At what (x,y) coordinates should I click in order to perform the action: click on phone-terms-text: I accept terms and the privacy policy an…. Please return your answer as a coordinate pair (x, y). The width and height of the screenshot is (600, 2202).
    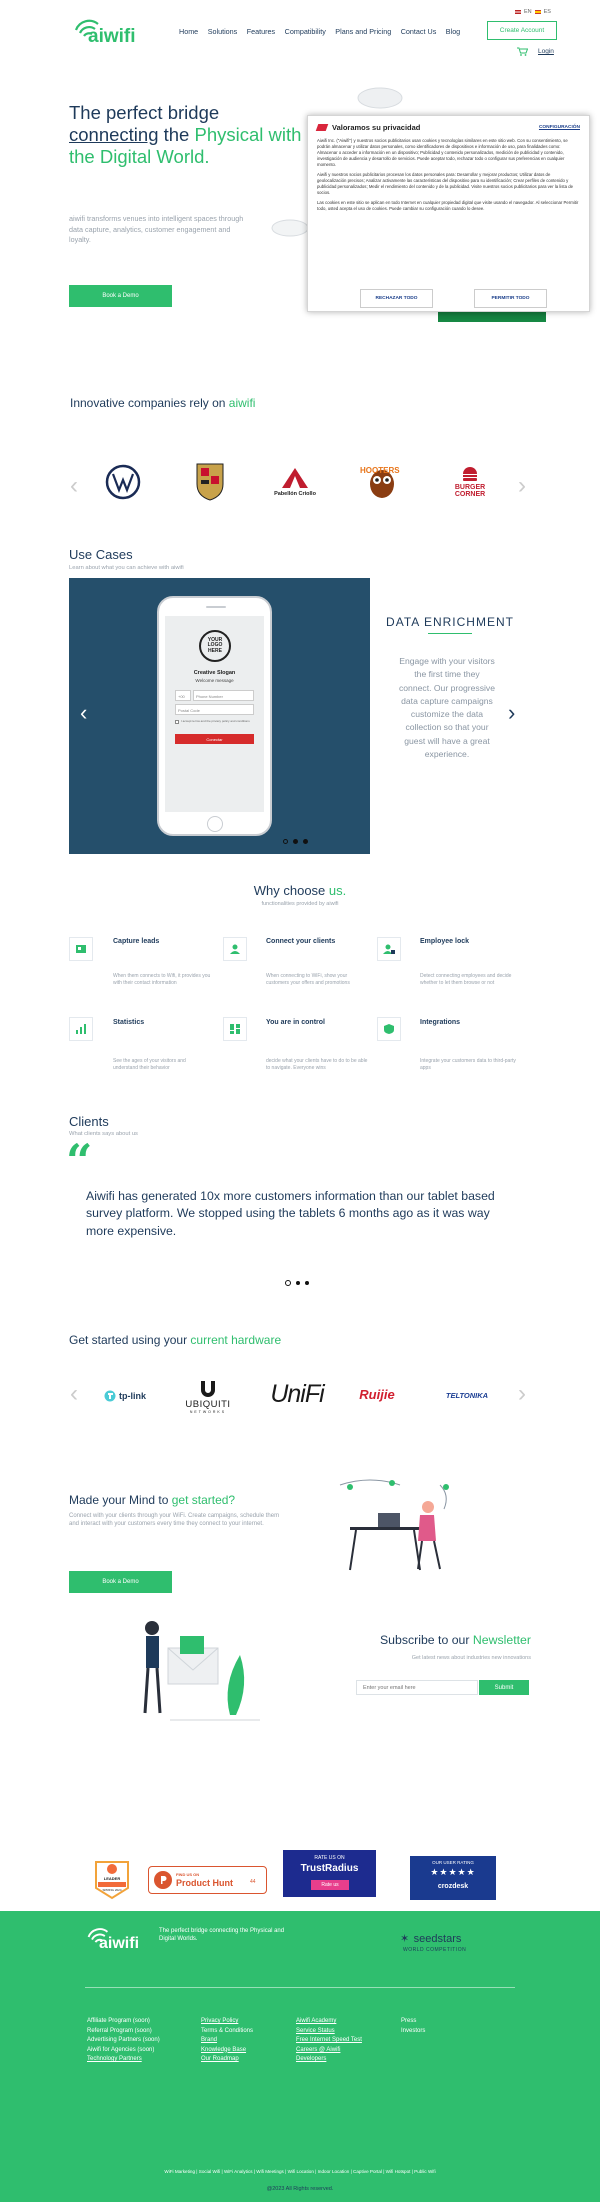
    Looking at the image, I should click on (215, 721).